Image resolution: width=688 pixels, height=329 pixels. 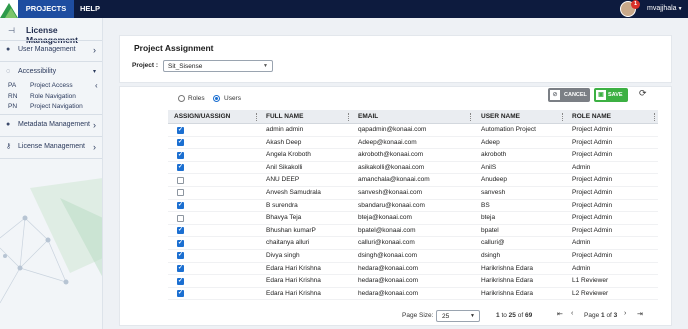 What do you see at coordinates (216, 98) in the screenshot?
I see `radio-users` at bounding box center [216, 98].